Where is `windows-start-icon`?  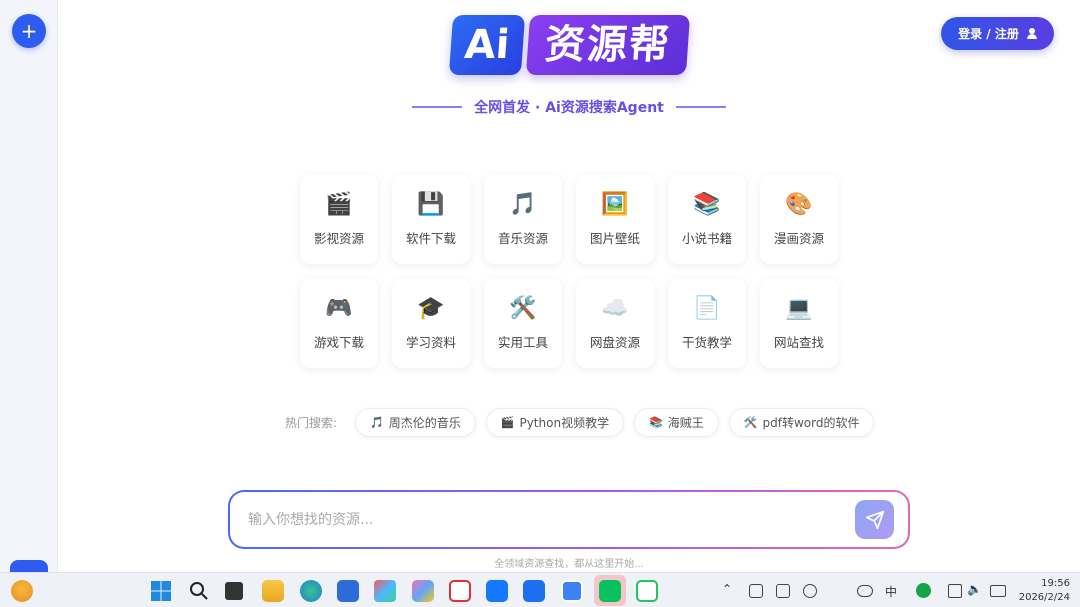
windows-start-icon is located at coordinates (161, 591).